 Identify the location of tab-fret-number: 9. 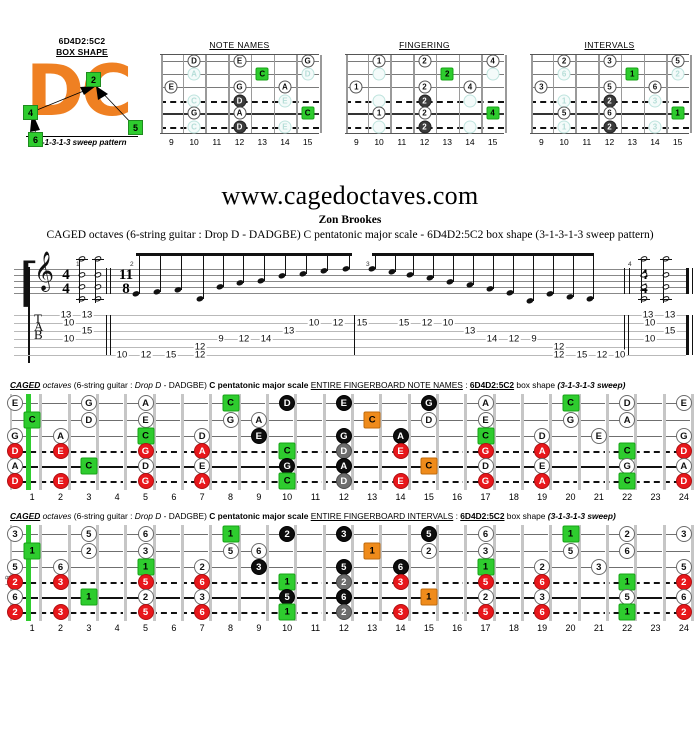
(534, 339).